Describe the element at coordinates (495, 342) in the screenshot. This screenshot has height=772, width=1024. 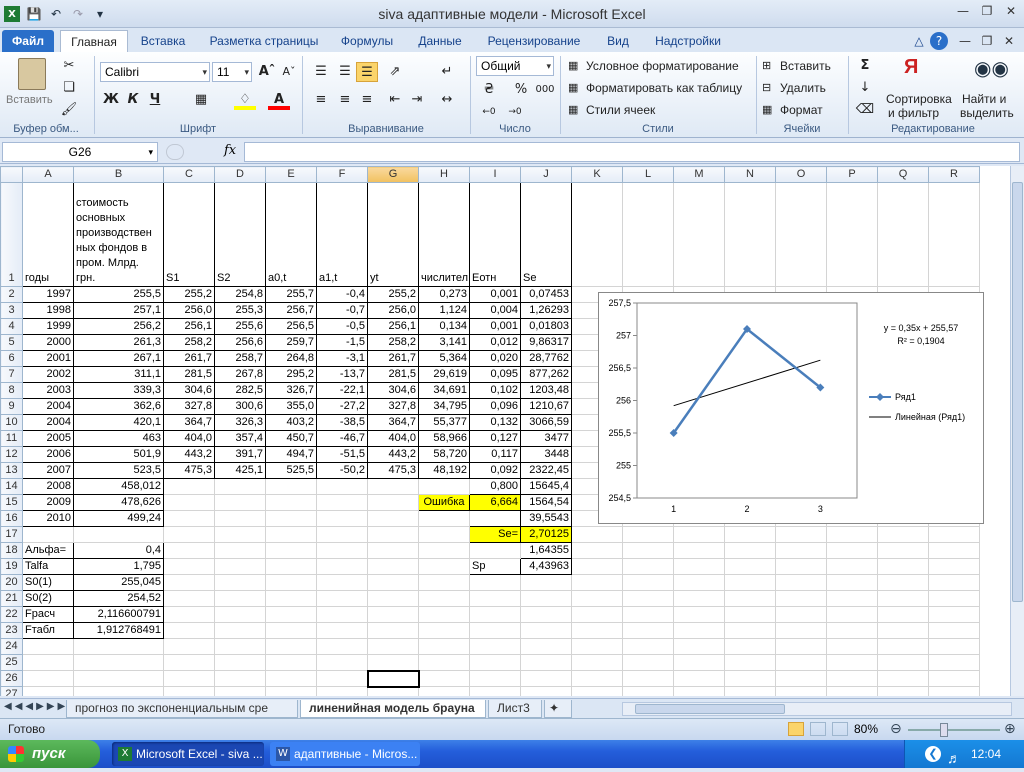
I see `cell: 0,012` at that location.